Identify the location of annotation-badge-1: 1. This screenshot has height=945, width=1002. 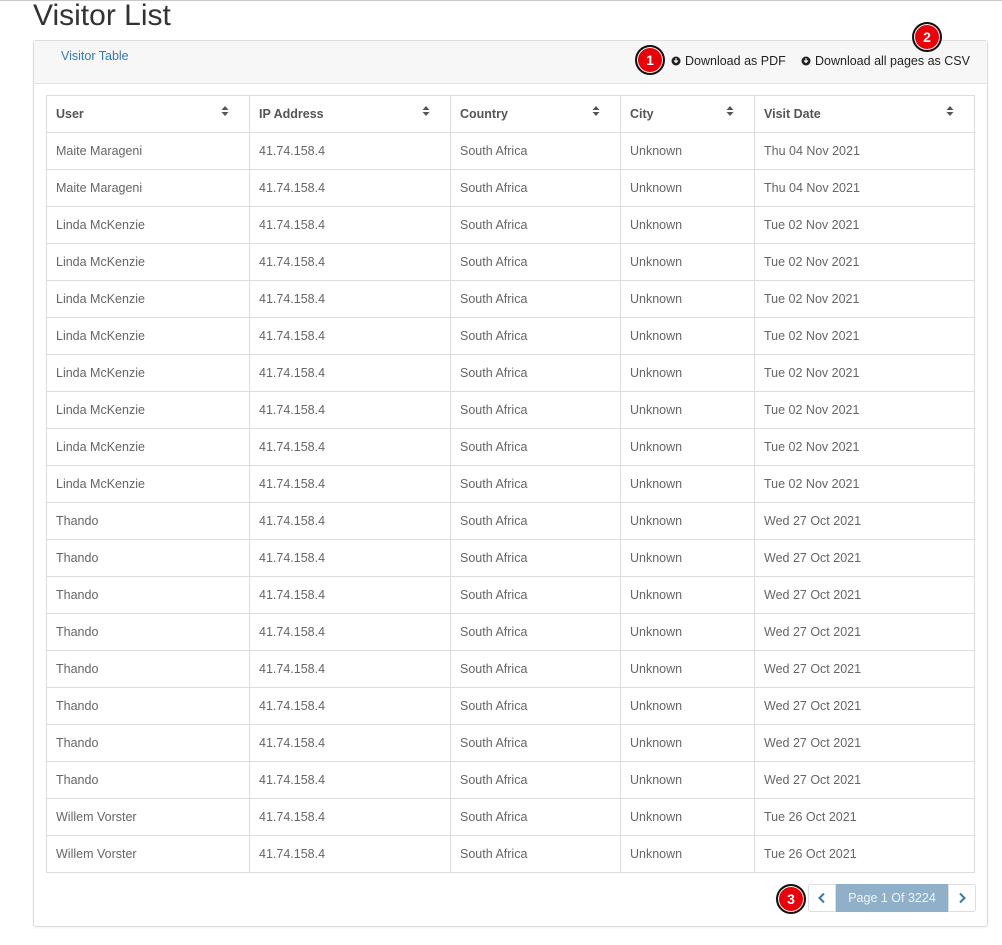
(650, 60).